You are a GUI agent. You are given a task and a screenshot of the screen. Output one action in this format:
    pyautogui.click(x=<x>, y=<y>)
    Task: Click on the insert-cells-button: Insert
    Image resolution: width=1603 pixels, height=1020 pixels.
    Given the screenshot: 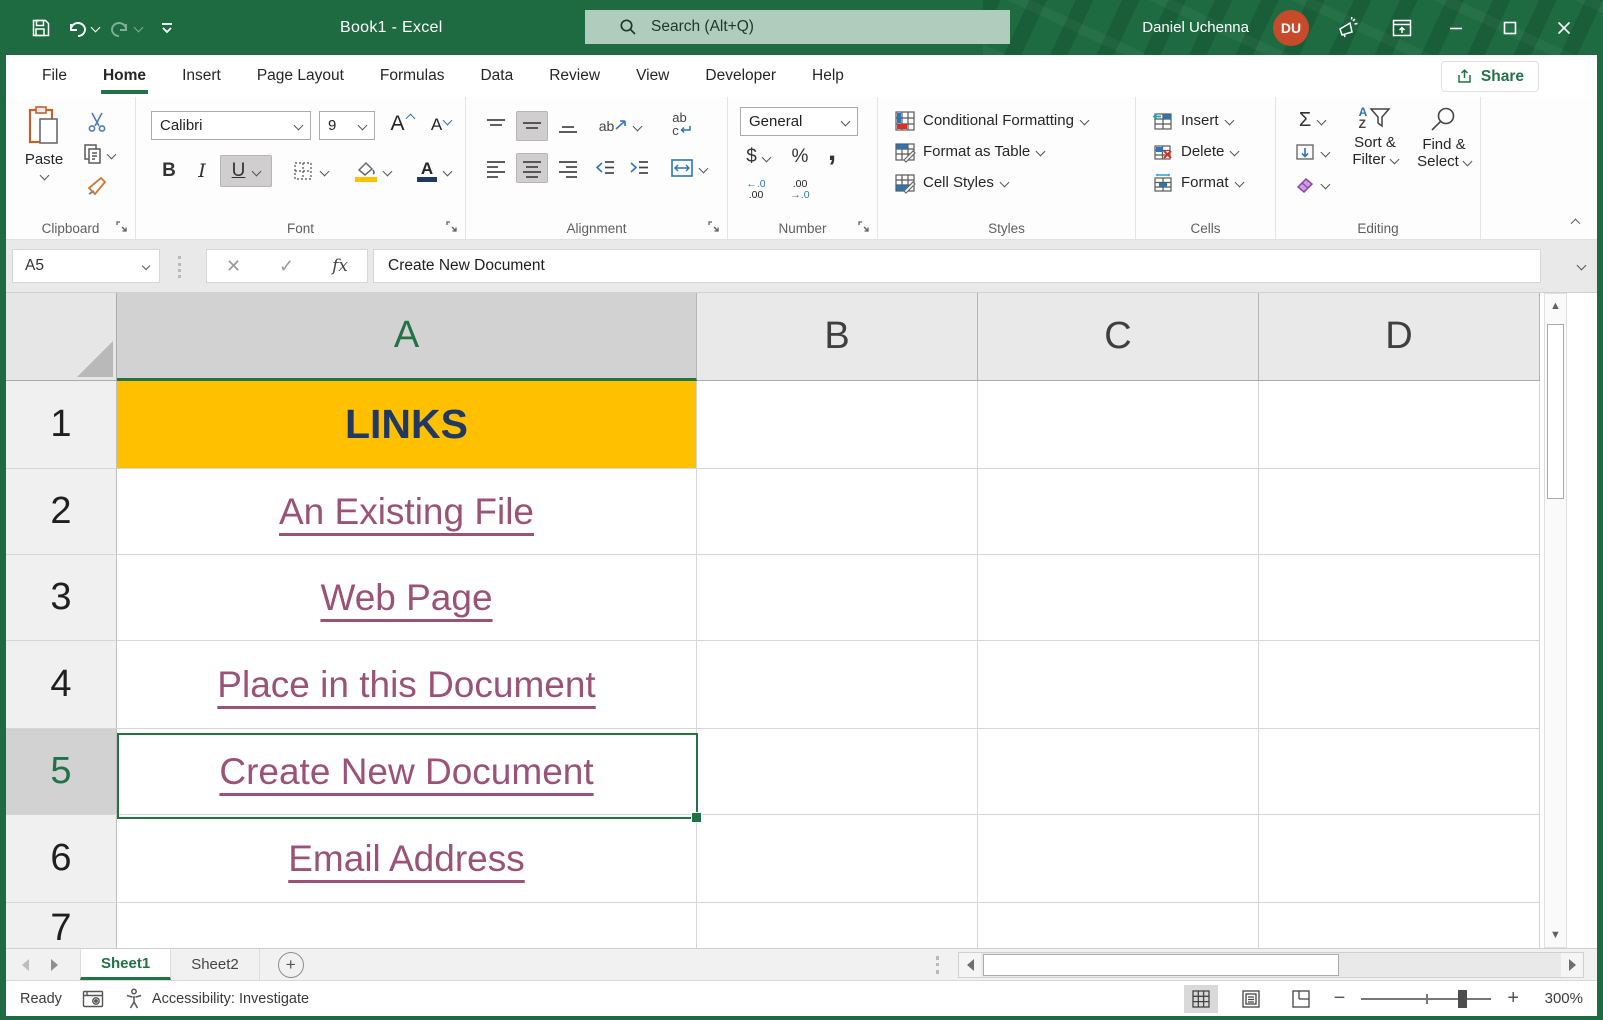 What is the action you would take?
    pyautogui.click(x=1213, y=120)
    